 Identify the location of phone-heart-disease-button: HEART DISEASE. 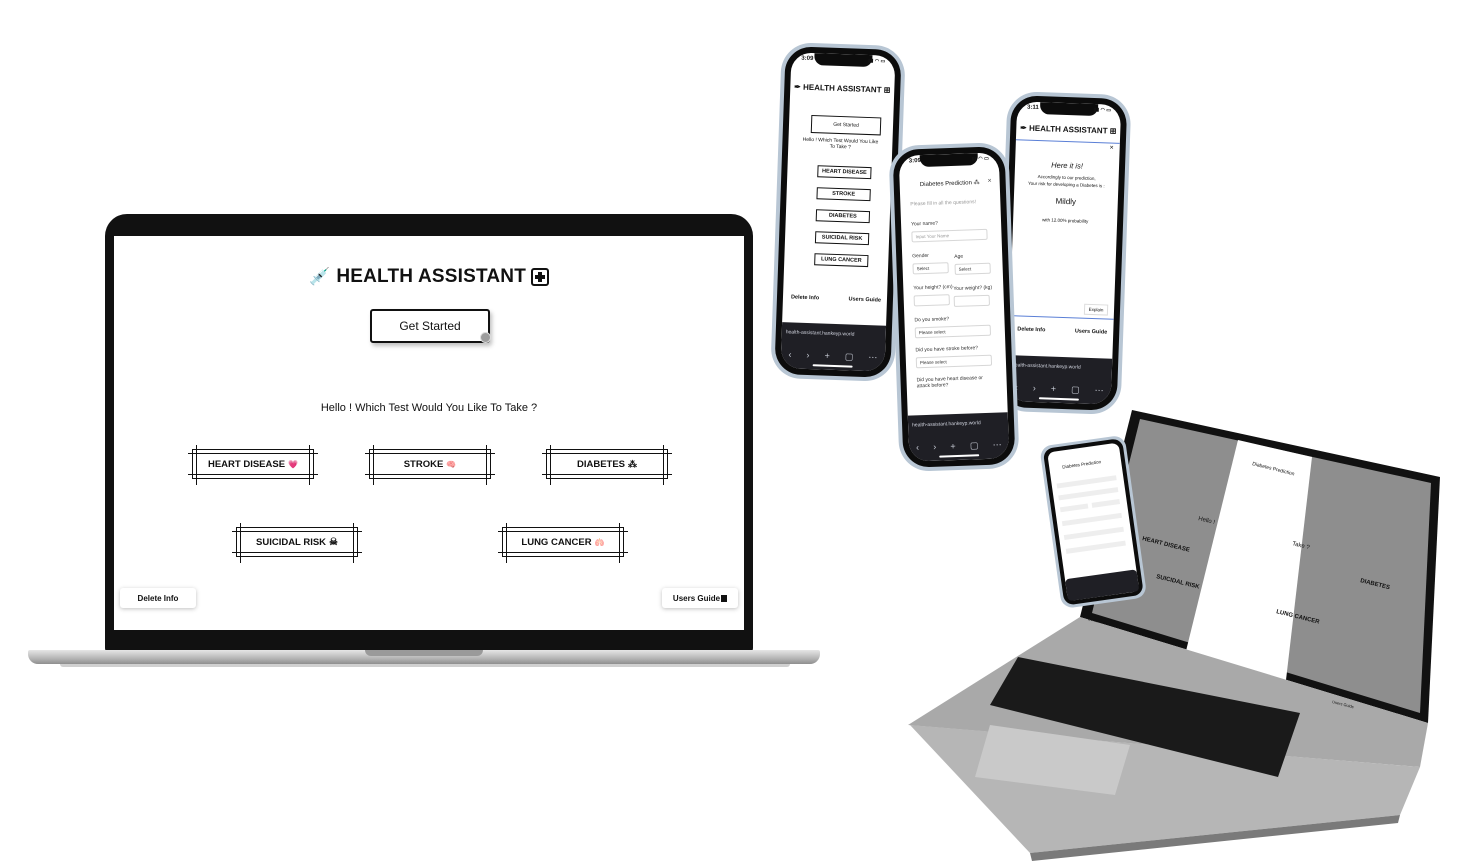
(844, 172).